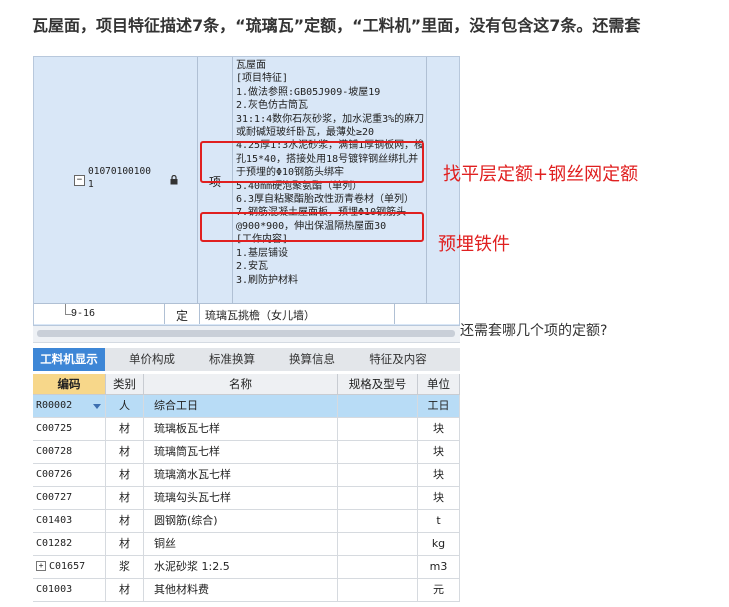  What do you see at coordinates (241, 406) in the screenshot?
I see `row-name: 综合工日` at bounding box center [241, 406].